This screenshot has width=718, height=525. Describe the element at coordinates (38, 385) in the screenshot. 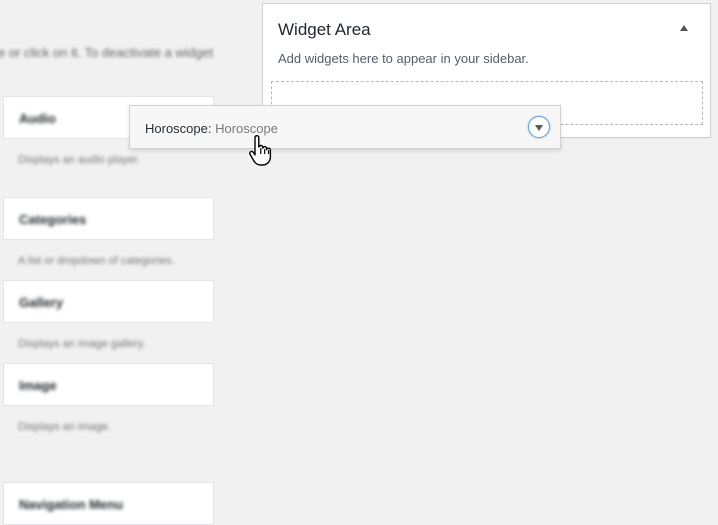

I see `widget-title: Image` at that location.